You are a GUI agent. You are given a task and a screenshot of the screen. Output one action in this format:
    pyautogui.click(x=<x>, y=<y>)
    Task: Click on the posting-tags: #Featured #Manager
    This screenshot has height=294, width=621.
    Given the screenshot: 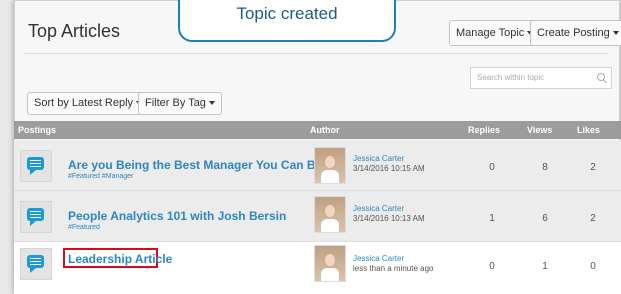 What is the action you would take?
    pyautogui.click(x=100, y=176)
    